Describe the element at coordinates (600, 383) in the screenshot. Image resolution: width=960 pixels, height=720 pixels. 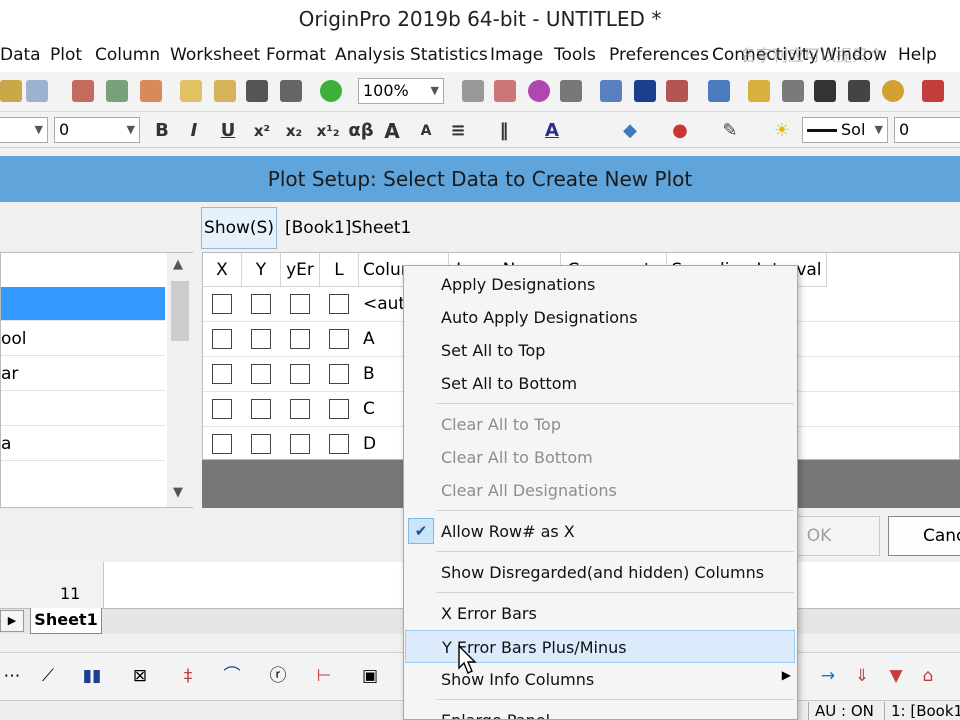
I see `menu-item-set-all-to-bottom: Set All to Bottom` at that location.